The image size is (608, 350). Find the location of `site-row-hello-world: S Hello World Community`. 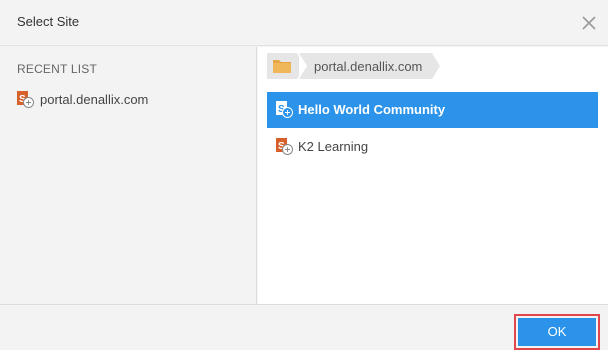

site-row-hello-world: S Hello World Community is located at coordinates (432, 110).